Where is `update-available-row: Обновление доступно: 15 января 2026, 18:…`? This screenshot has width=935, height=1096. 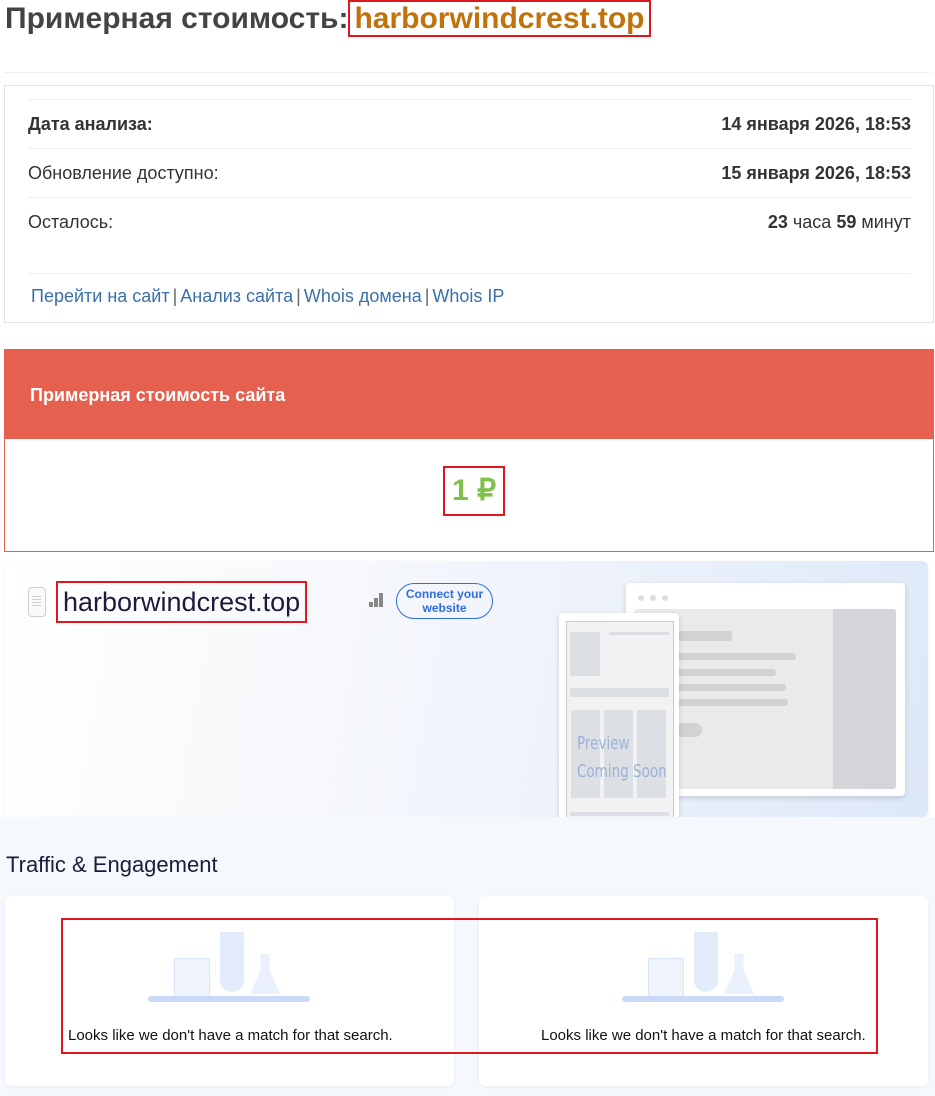
update-available-row: Обновление доступно: 15 января 2026, 18:… is located at coordinates (469, 173).